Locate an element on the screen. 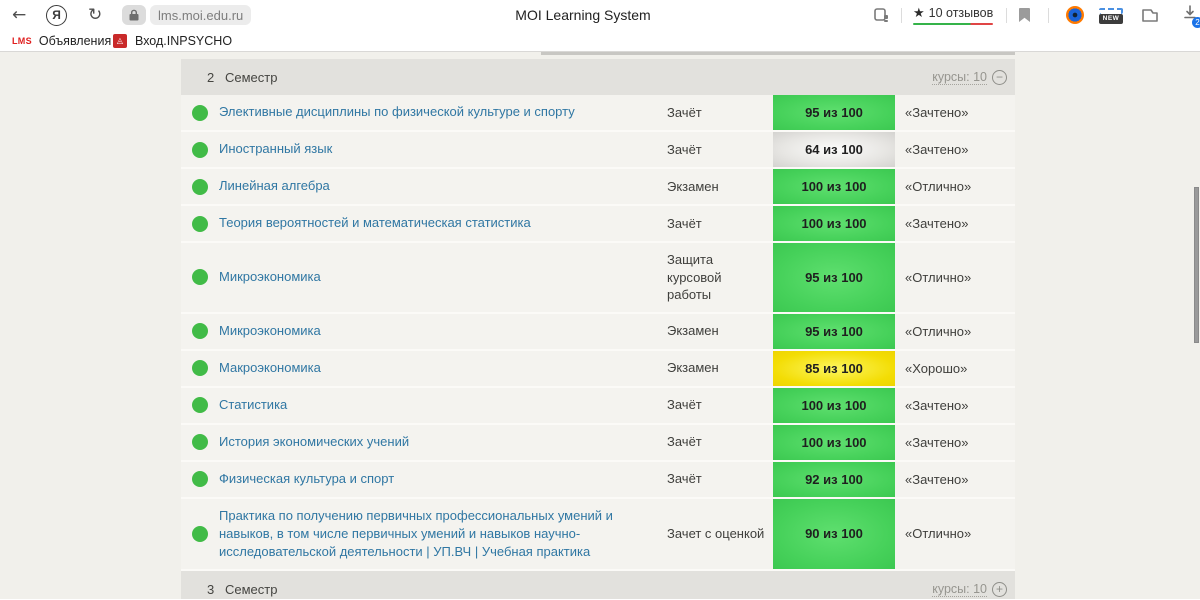 The image size is (1200, 600). bookmarks-bar: LMS Объявления ◬ Вход.INPSYCHO is located at coordinates (600, 41).